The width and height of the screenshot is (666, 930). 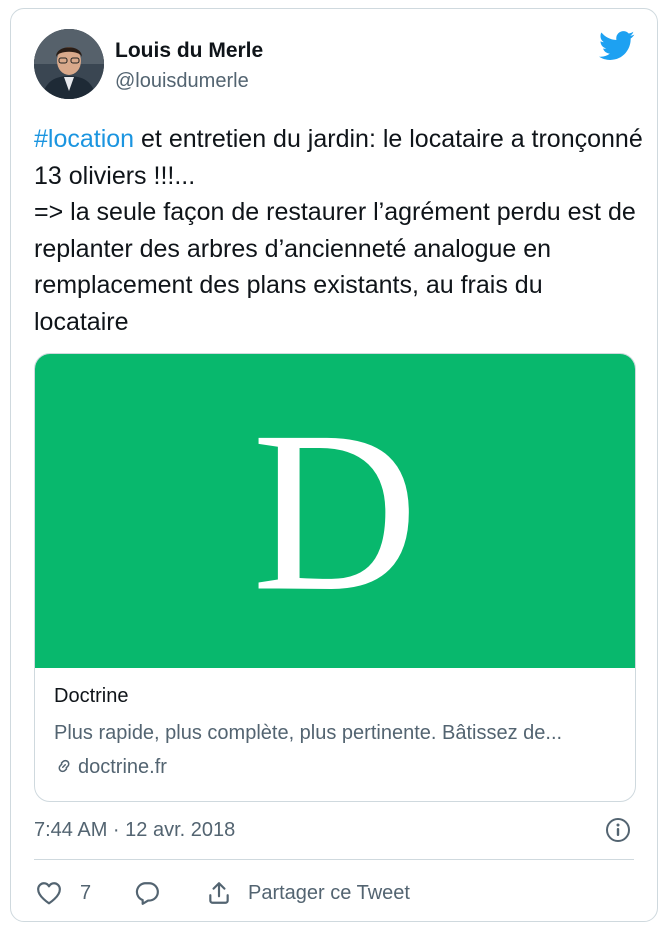 I want to click on share-button: Partager ce Tweet, so click(x=308, y=893).